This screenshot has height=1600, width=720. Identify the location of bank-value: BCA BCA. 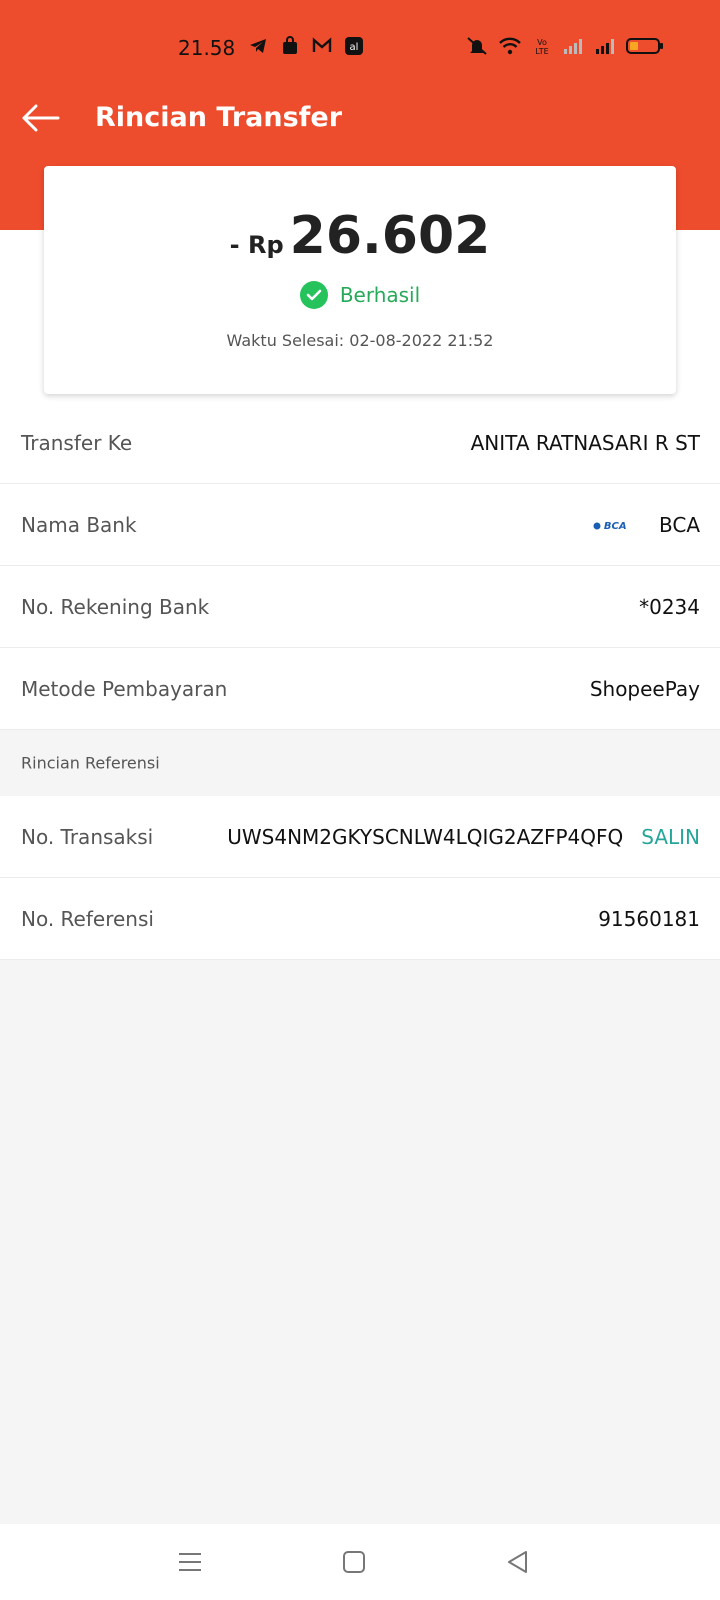
(646, 525).